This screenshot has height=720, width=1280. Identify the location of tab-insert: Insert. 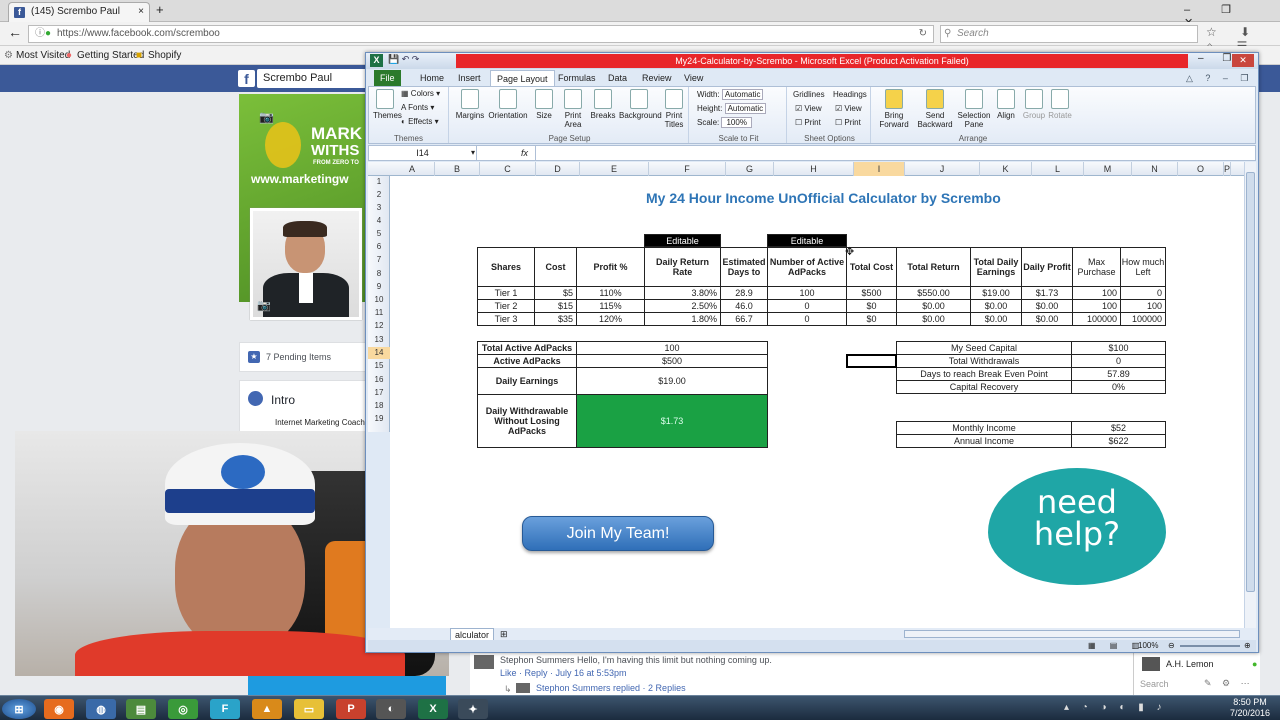
(469, 78).